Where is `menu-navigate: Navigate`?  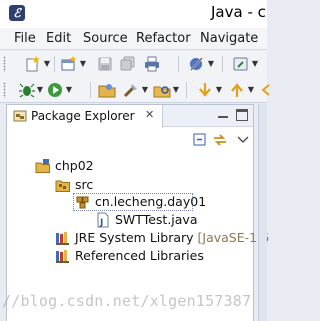
menu-navigate: Navigate is located at coordinates (229, 38).